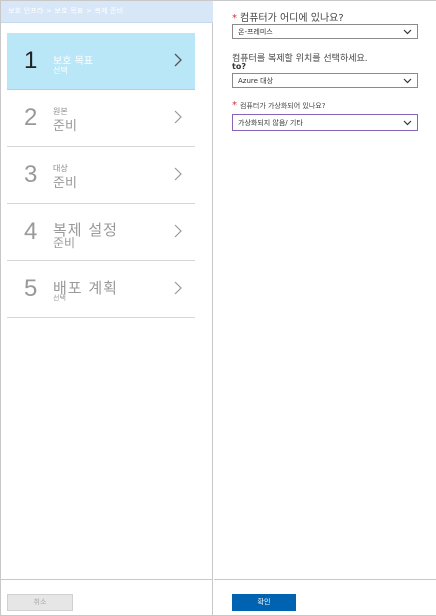 The width and height of the screenshot is (436, 616). I want to click on step-number: 4, so click(31, 231).